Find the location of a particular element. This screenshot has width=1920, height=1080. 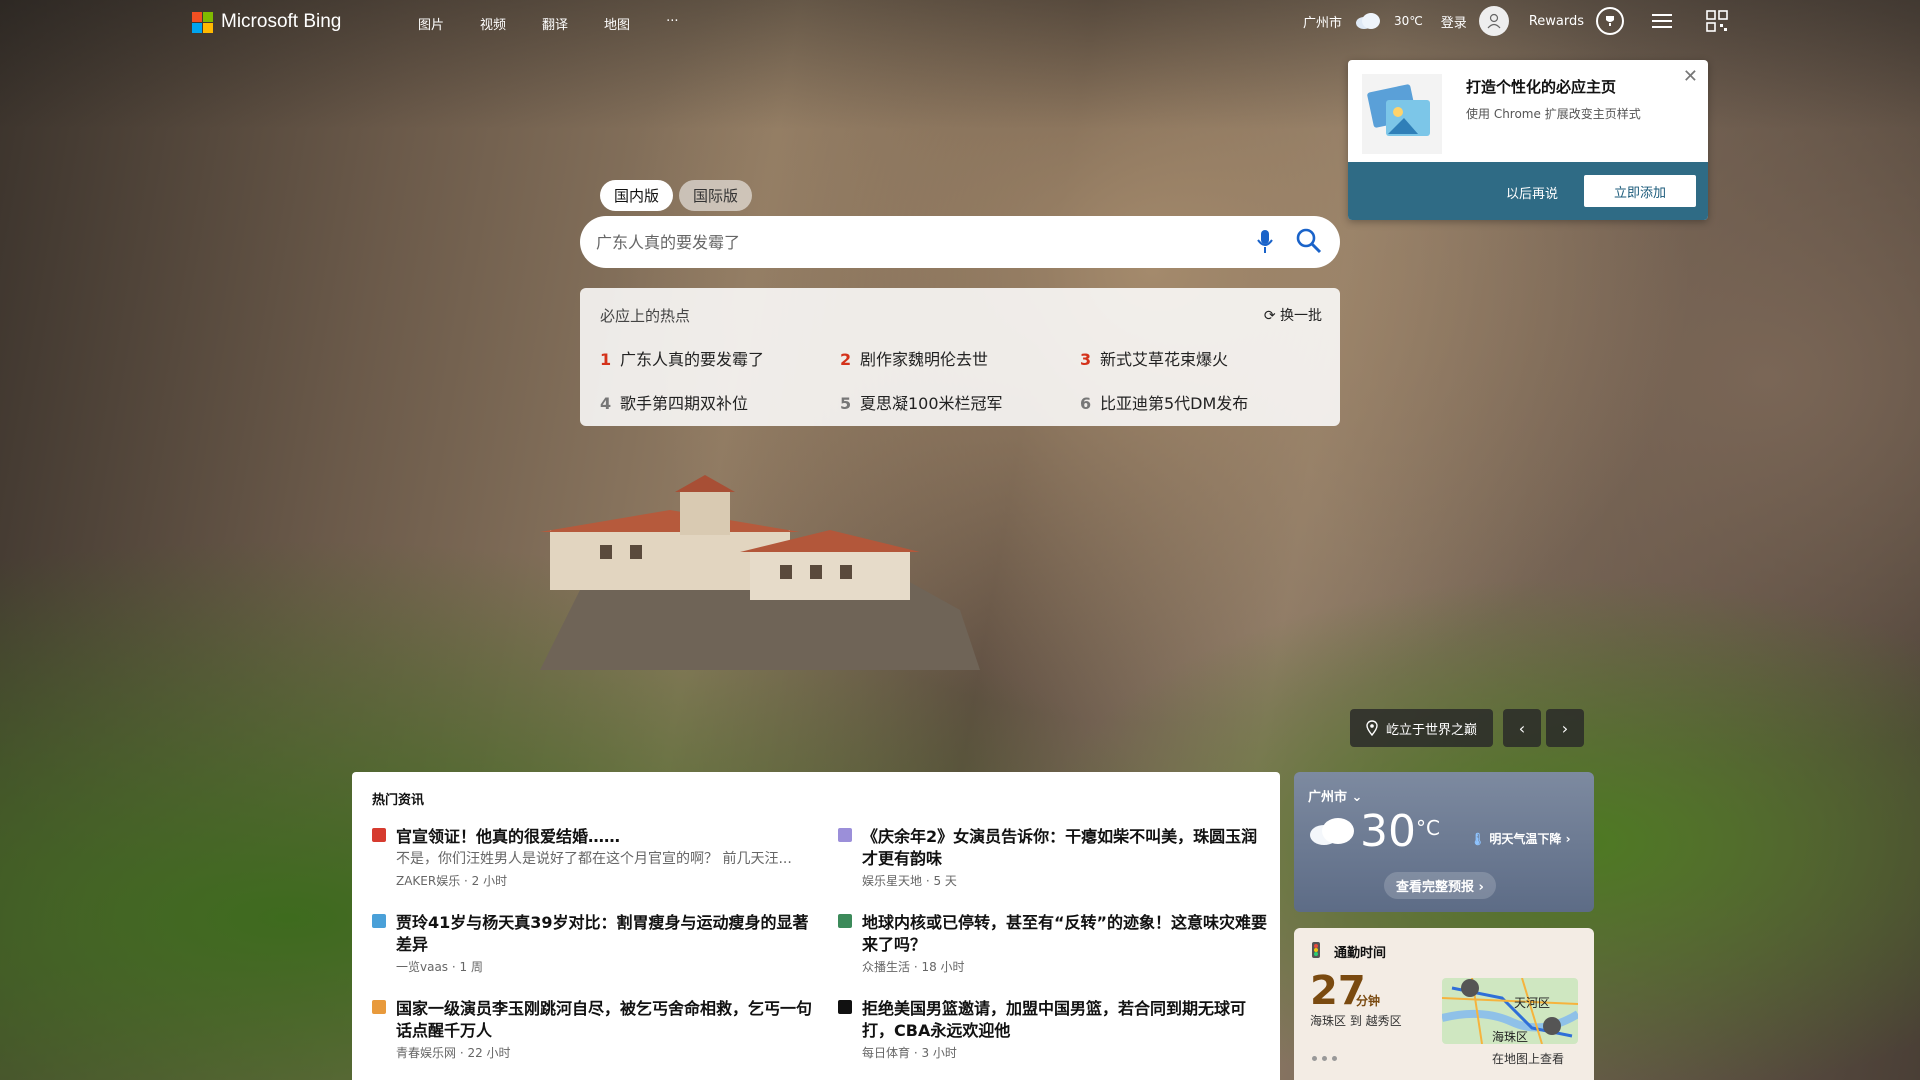

tab-international: 国际版 is located at coordinates (716, 195).